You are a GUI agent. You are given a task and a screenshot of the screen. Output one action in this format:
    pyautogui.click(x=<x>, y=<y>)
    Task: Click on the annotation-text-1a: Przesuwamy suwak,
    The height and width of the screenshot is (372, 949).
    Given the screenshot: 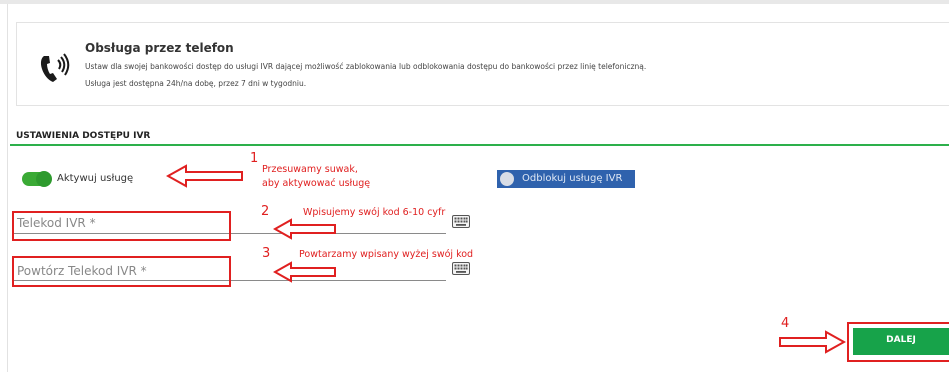 What is the action you would take?
    pyautogui.click(x=310, y=169)
    